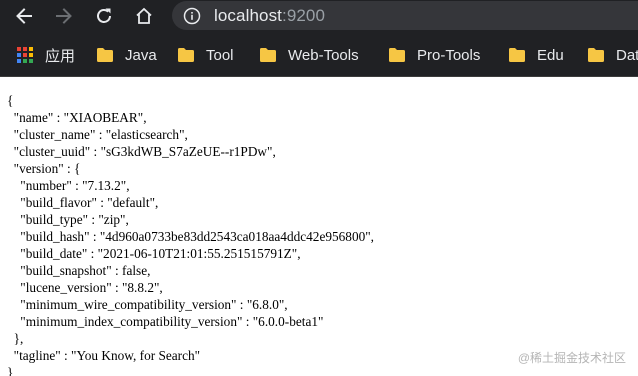 The image size is (638, 376). What do you see at coordinates (85, 287) in the screenshot?
I see `json-line: "lucene_version" : "8.8.2",` at bounding box center [85, 287].